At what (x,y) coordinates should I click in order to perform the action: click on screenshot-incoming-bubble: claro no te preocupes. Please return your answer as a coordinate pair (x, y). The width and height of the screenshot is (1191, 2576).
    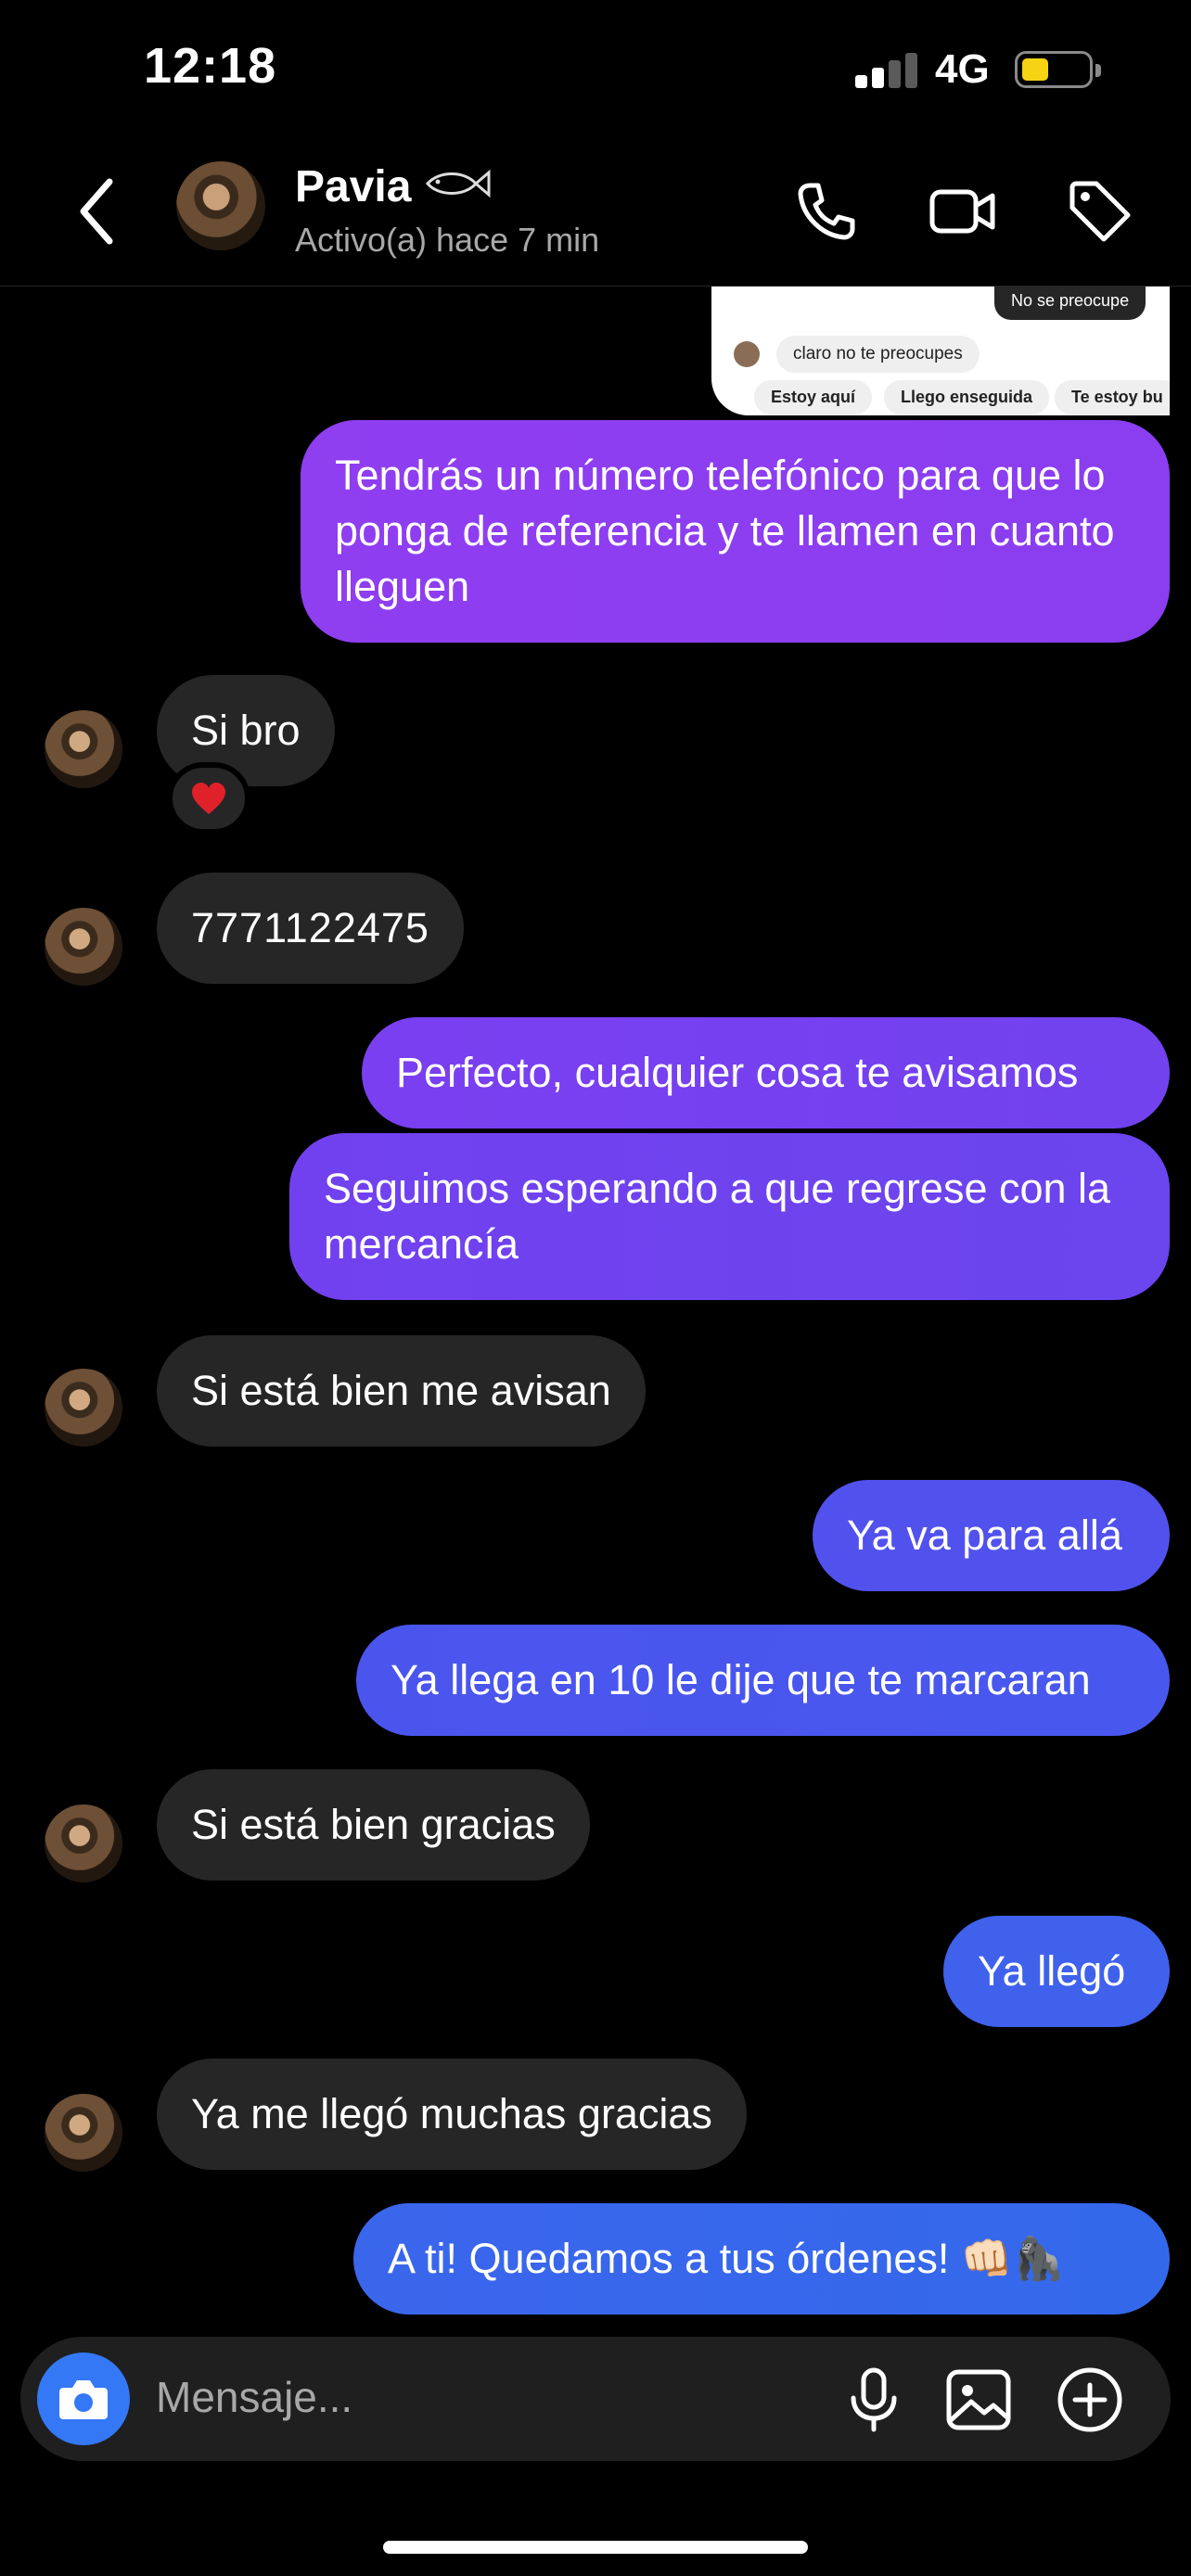
    Looking at the image, I should click on (878, 354).